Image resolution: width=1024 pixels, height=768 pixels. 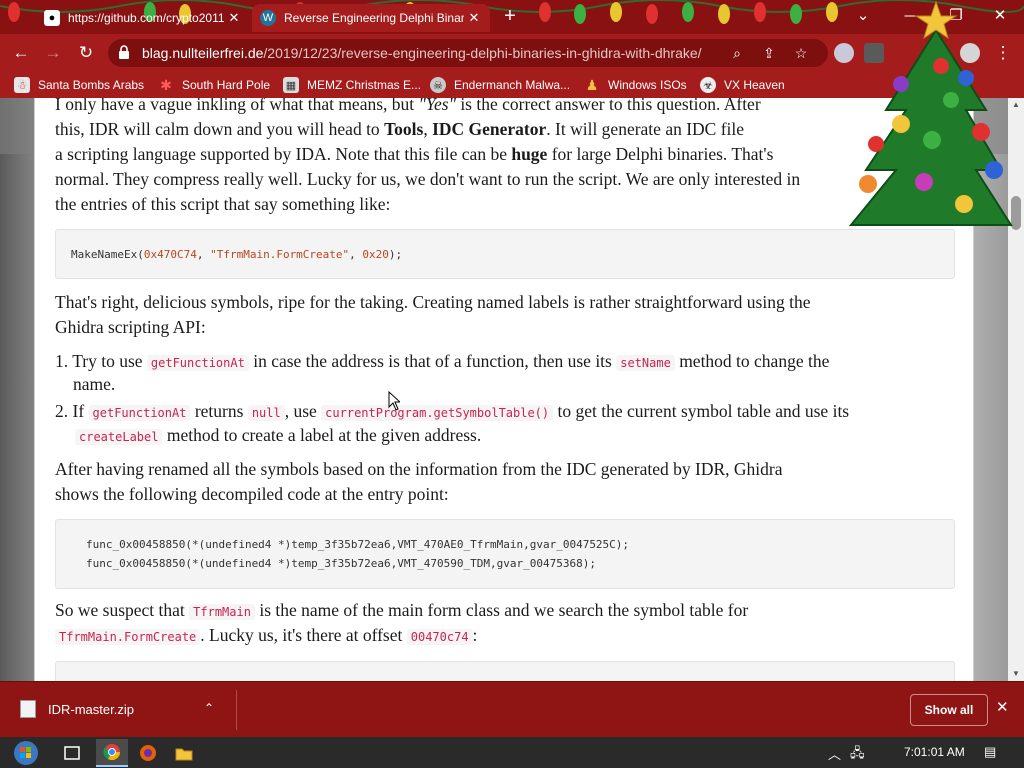 I want to click on download-filename: IDR-master.zip, so click(x=91, y=709).